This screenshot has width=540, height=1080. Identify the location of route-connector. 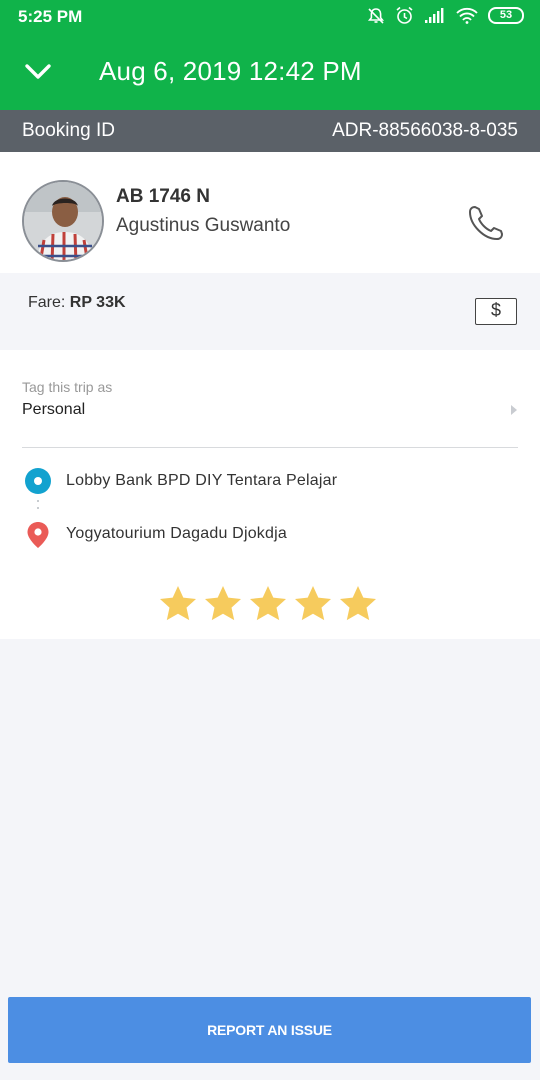
(38, 508).